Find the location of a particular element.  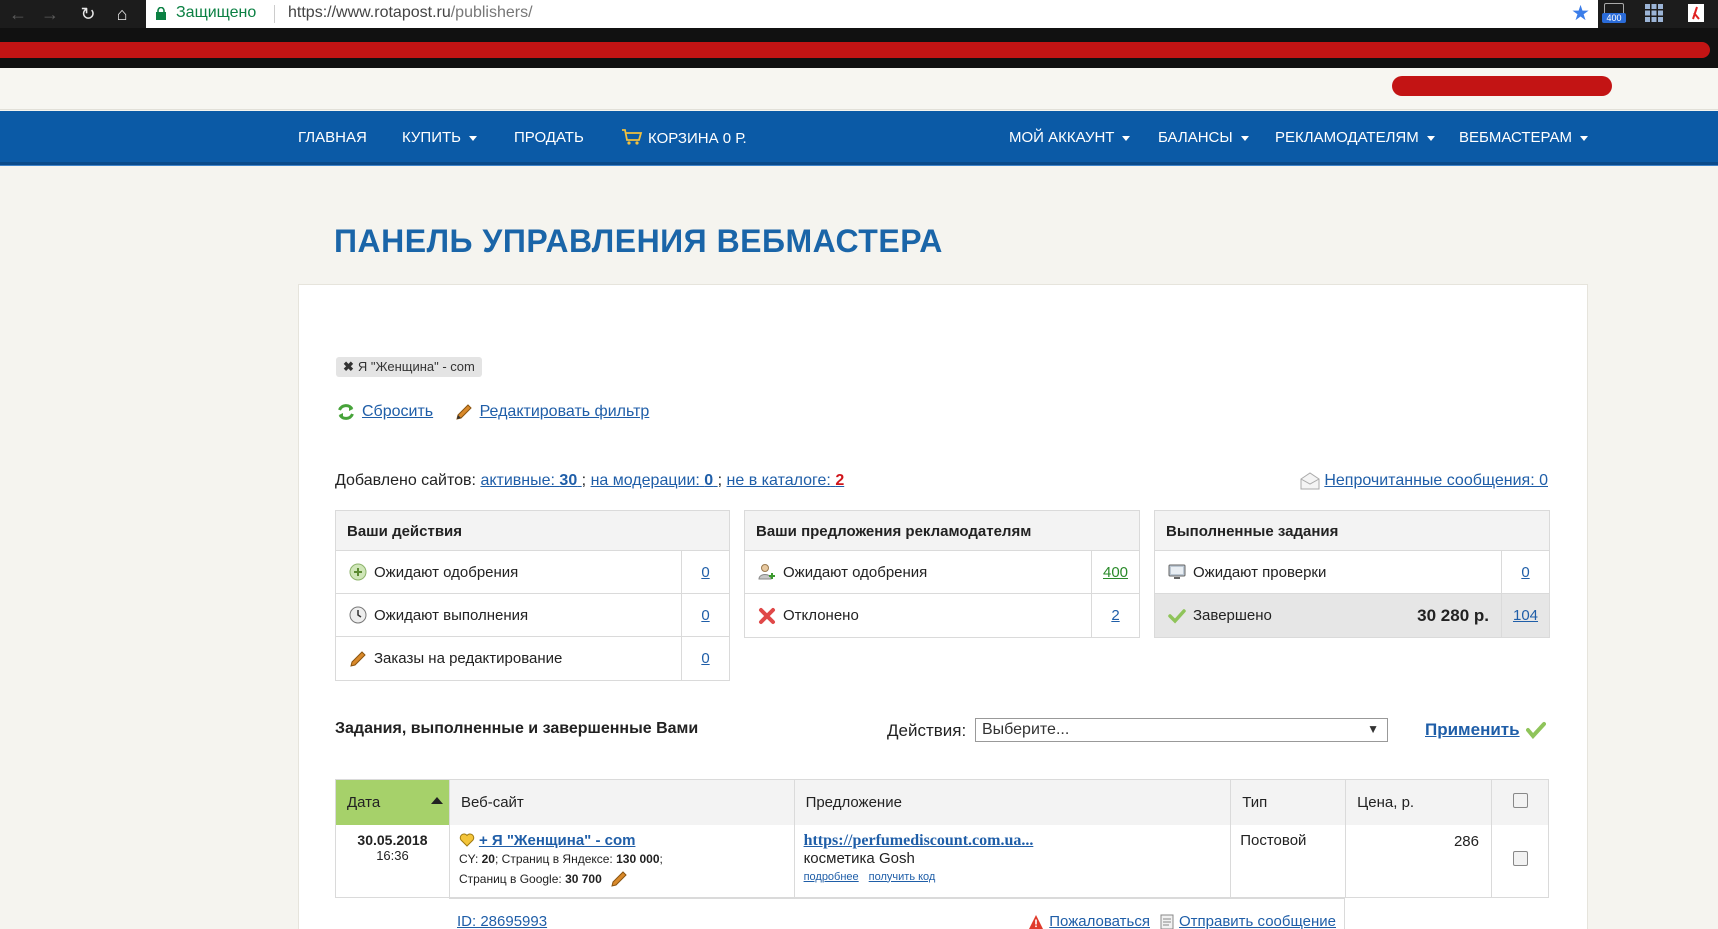

complain-link: Пожаловаться is located at coordinates (1099, 921).